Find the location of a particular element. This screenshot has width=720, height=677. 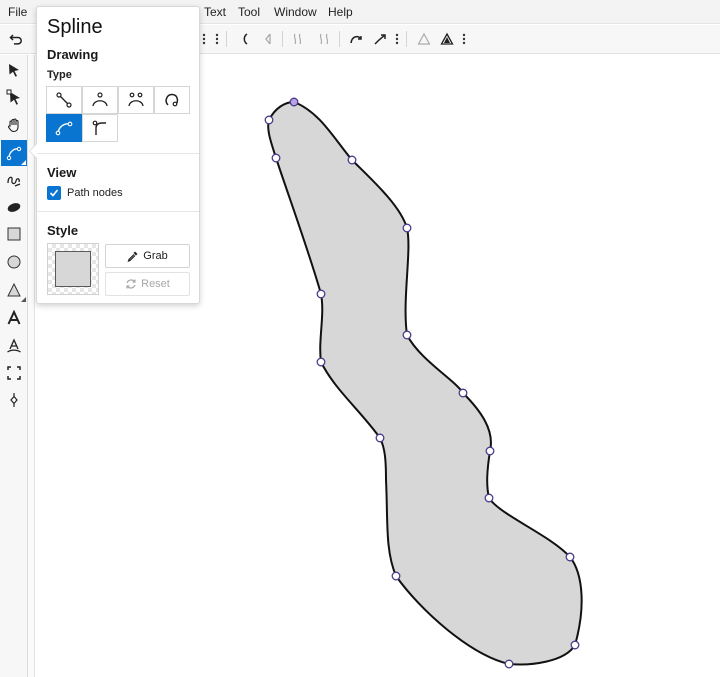

triangle-fill-icon is located at coordinates (447, 38).